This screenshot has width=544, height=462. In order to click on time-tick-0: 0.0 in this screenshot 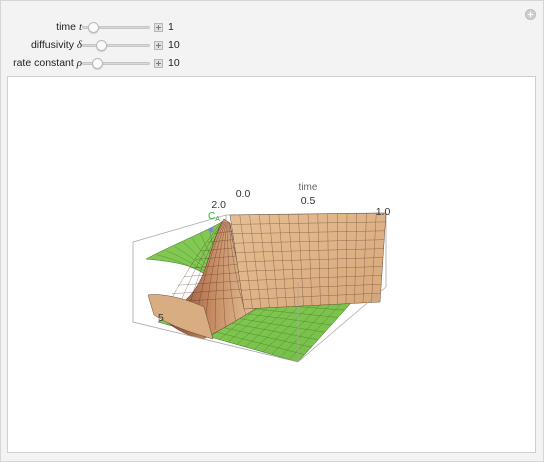, I will do `click(243, 194)`.